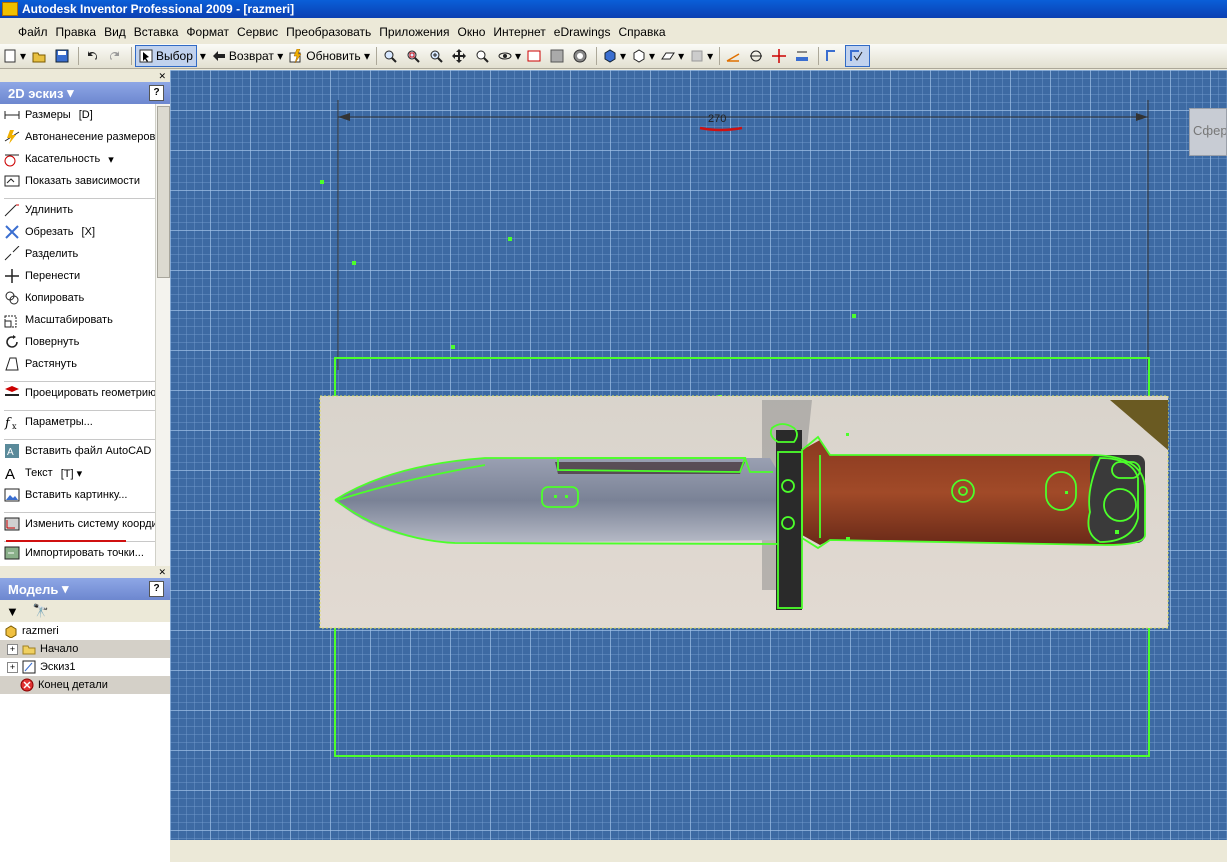 This screenshot has height=862, width=1227. What do you see at coordinates (780, 56) in the screenshot?
I see `center-point-button` at bounding box center [780, 56].